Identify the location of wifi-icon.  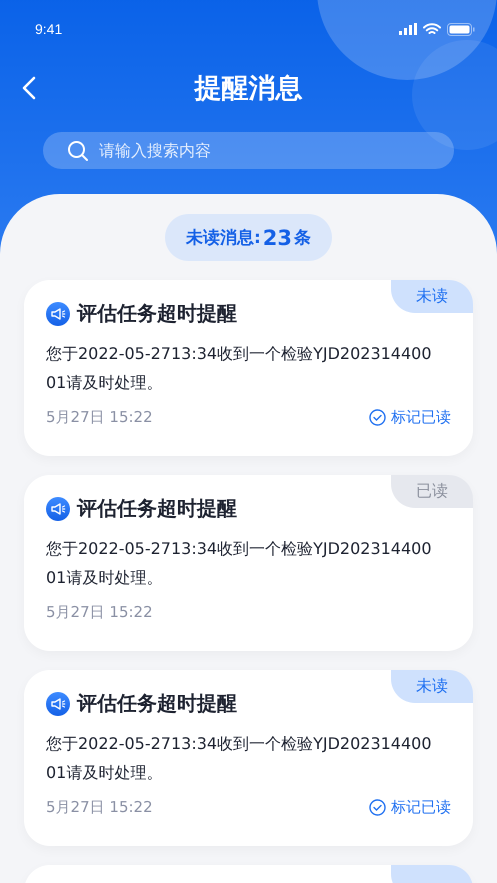
(432, 29).